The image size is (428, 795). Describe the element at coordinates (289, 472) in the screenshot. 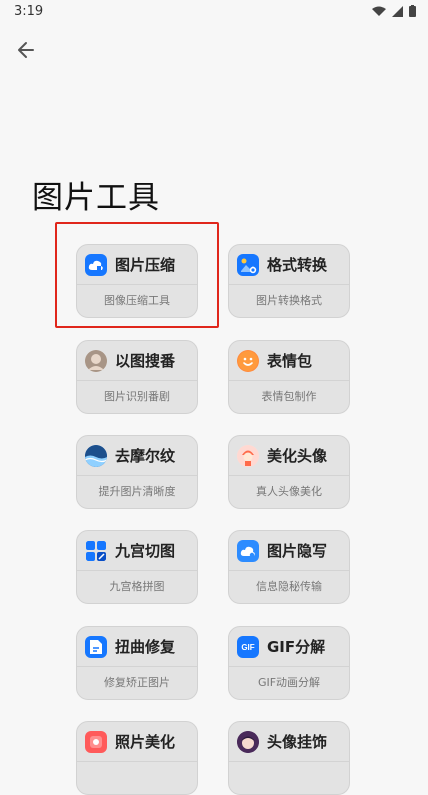

I see `tool-card-beautify-avatar: 美化头像 真人头像美化` at that location.